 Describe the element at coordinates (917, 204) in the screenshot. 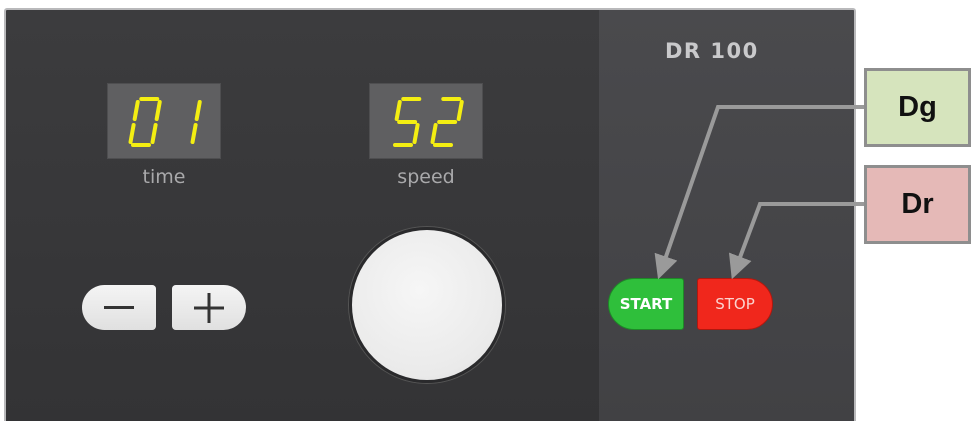

I see `callout-dr: Dr` at that location.